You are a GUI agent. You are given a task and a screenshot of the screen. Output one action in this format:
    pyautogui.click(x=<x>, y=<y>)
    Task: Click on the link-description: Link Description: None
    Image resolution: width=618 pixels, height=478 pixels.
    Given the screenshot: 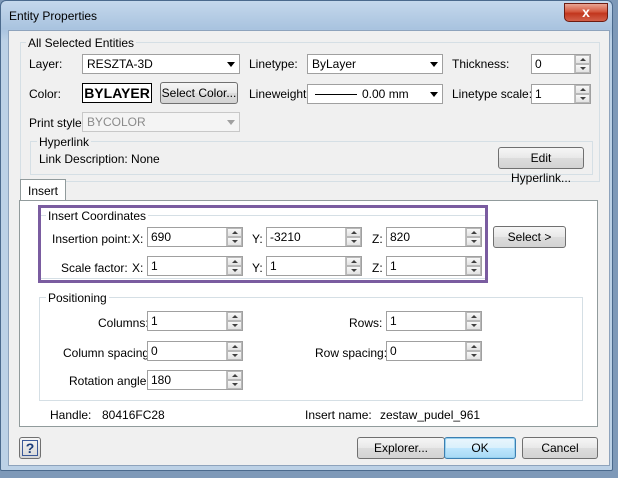 What is the action you would take?
    pyautogui.click(x=99, y=159)
    